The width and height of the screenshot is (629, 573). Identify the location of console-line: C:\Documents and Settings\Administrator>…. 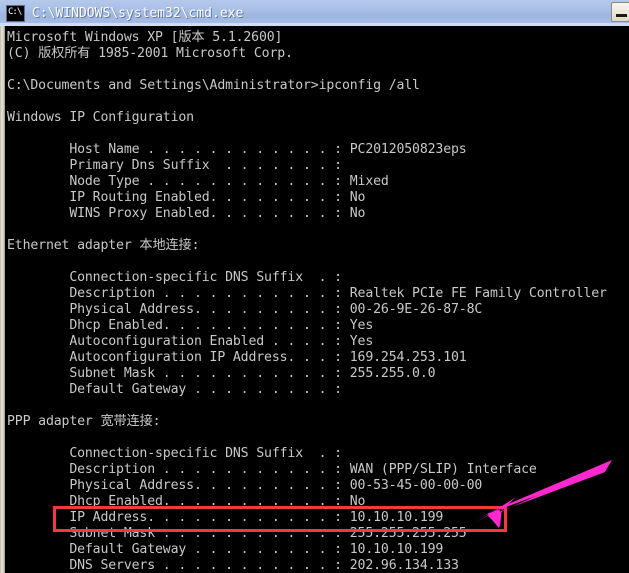
(213, 85).